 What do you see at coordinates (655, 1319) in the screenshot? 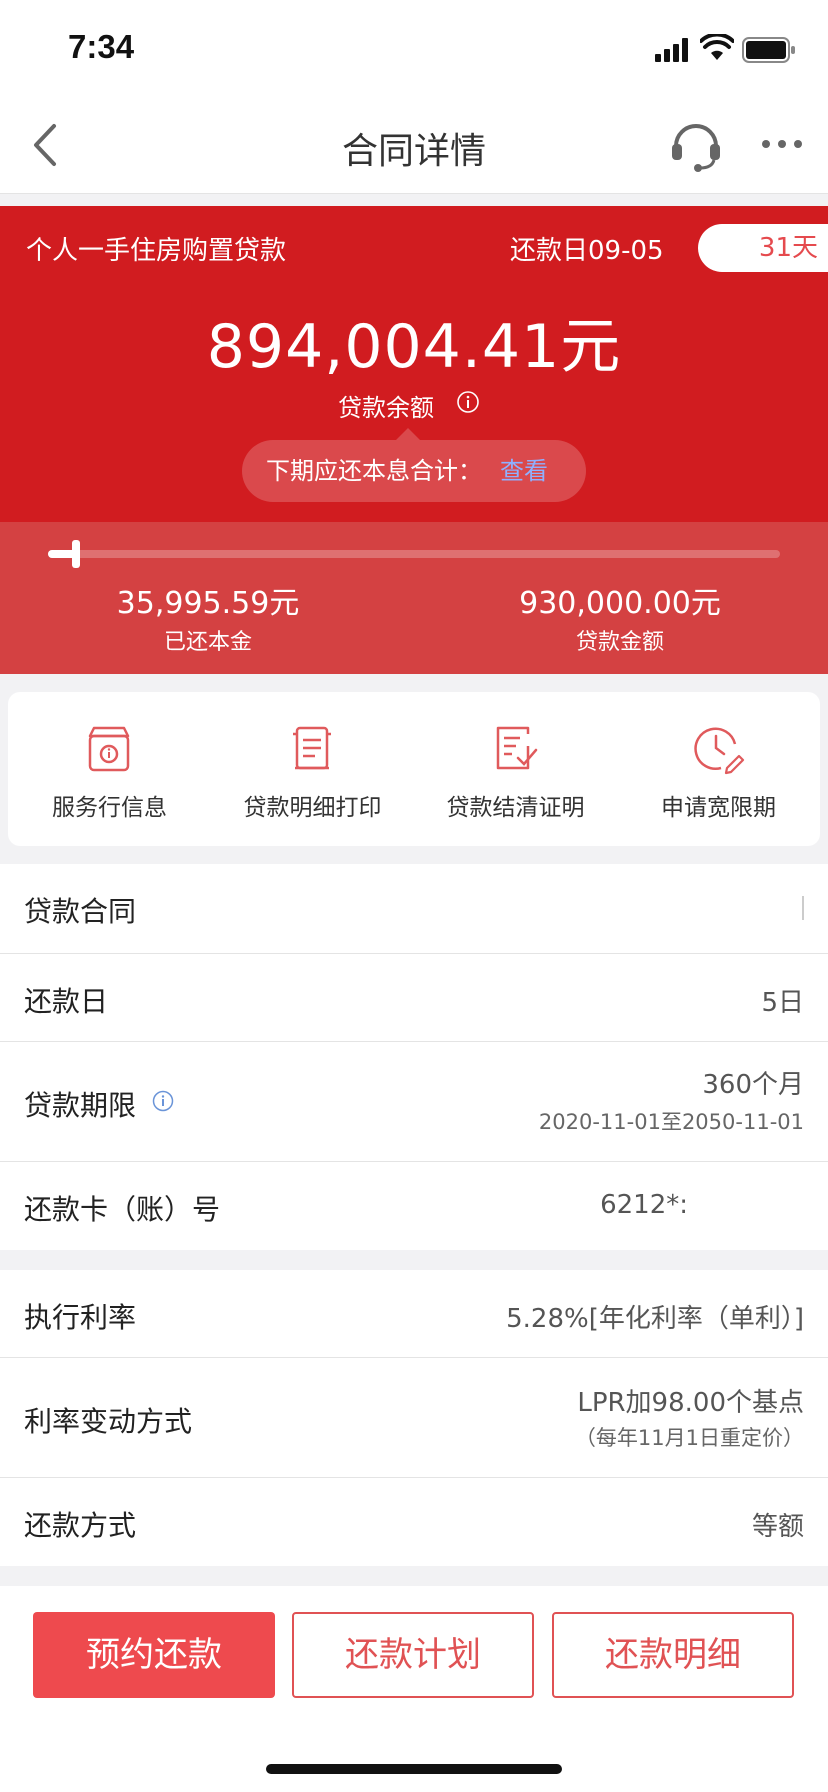
I see `row-value: 5.28%[年化利率（单利）]` at bounding box center [655, 1319].